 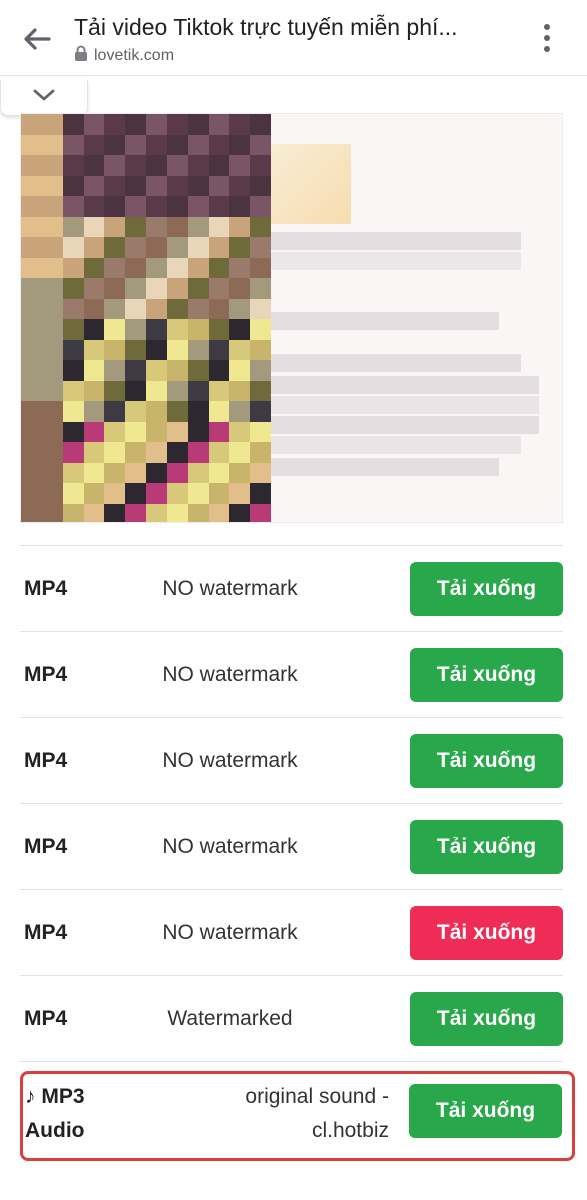 I want to click on download-row: MP4 Watermarked Tải xuống, so click(x=291, y=1018).